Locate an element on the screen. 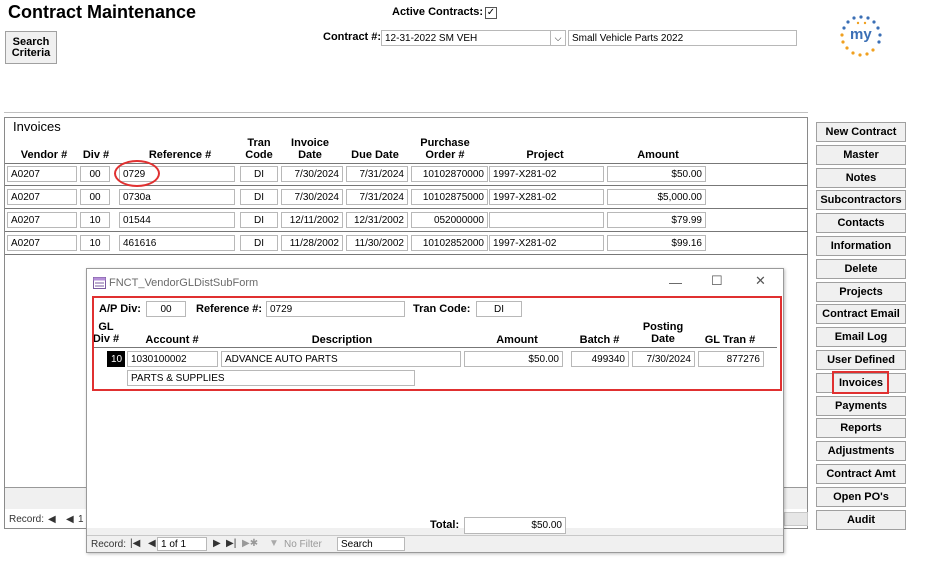  chevron-down-icon: ⌵ is located at coordinates (557, 38).